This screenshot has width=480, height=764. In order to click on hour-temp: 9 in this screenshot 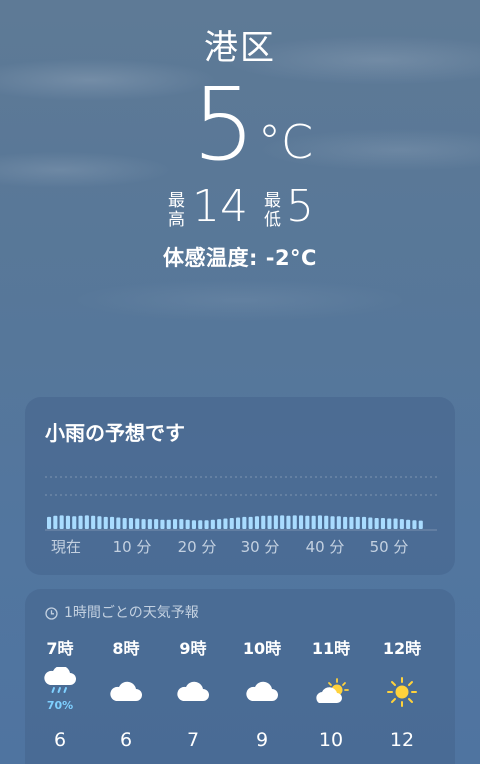, I will do `click(262, 740)`.